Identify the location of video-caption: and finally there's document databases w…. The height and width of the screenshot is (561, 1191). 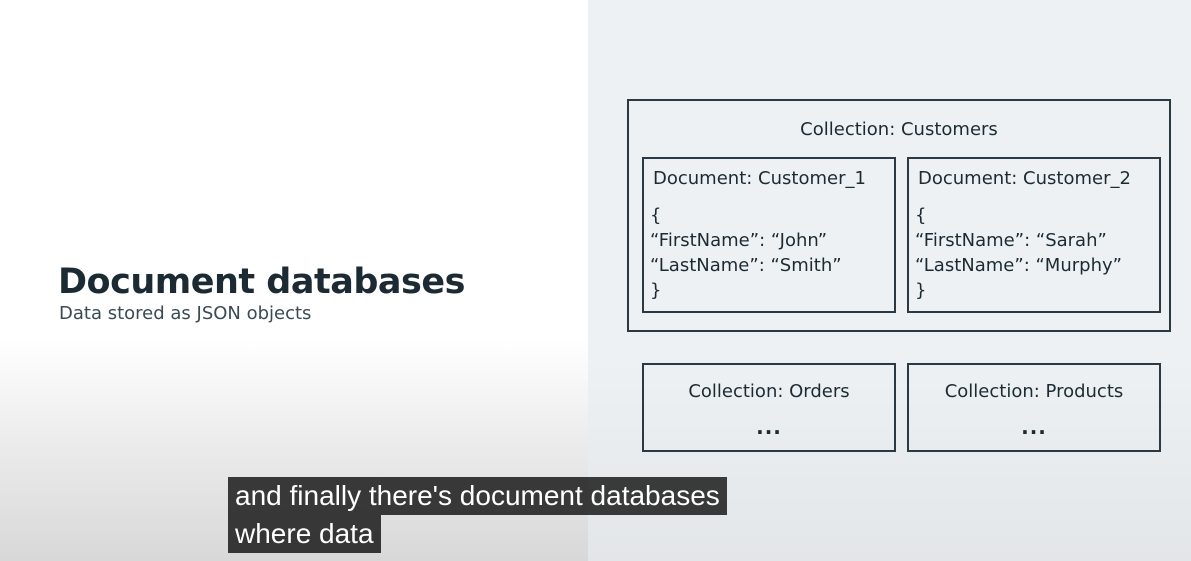
(477, 515).